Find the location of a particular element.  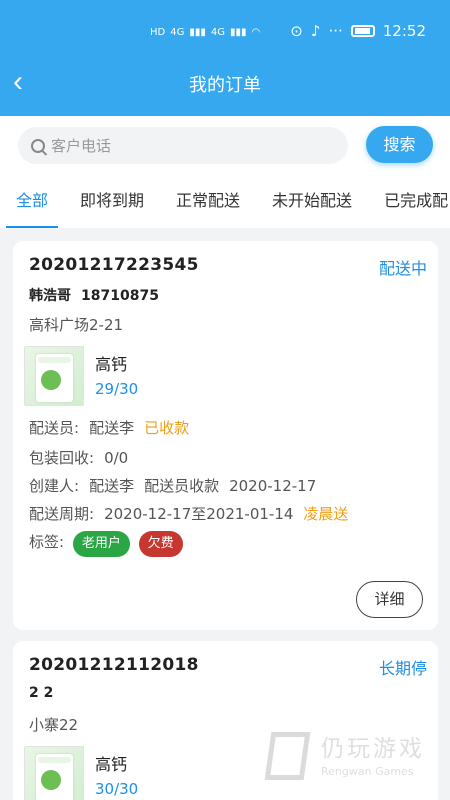

status-indicators: HD 4G ▮▮▮ 4G ▮▮▮ ◠ is located at coordinates (205, 32).